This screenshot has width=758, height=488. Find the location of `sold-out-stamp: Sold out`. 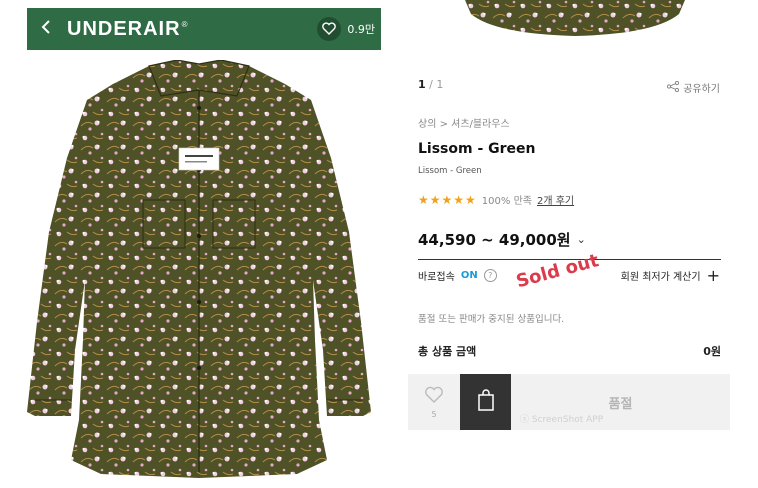

sold-out-stamp: Sold out is located at coordinates (557, 271).